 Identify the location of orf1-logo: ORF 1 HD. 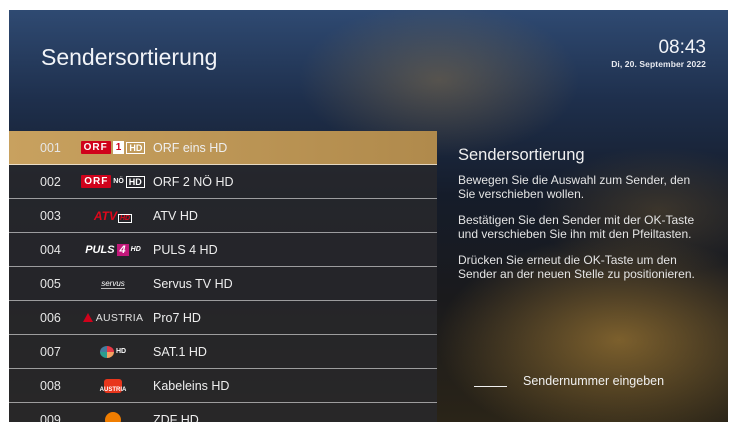
(113, 148).